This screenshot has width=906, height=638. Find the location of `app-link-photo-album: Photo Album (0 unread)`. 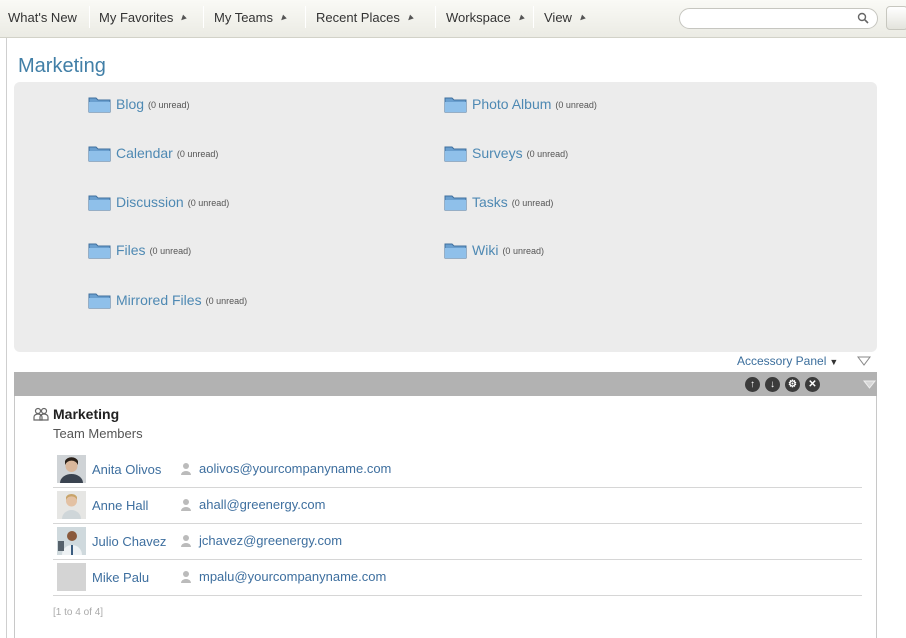

app-link-photo-album: Photo Album (0 unread) is located at coordinates (520, 104).